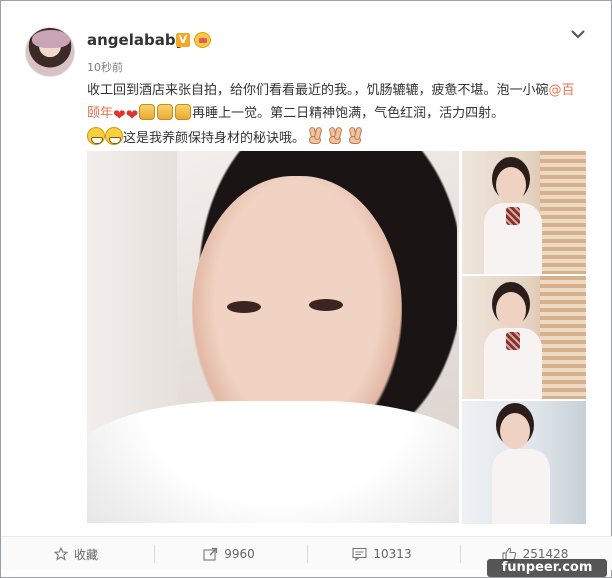 The image size is (612, 578). I want to click on post-text-part3: 这是我养颜保持身材的秘诀哦。, so click(214, 138).